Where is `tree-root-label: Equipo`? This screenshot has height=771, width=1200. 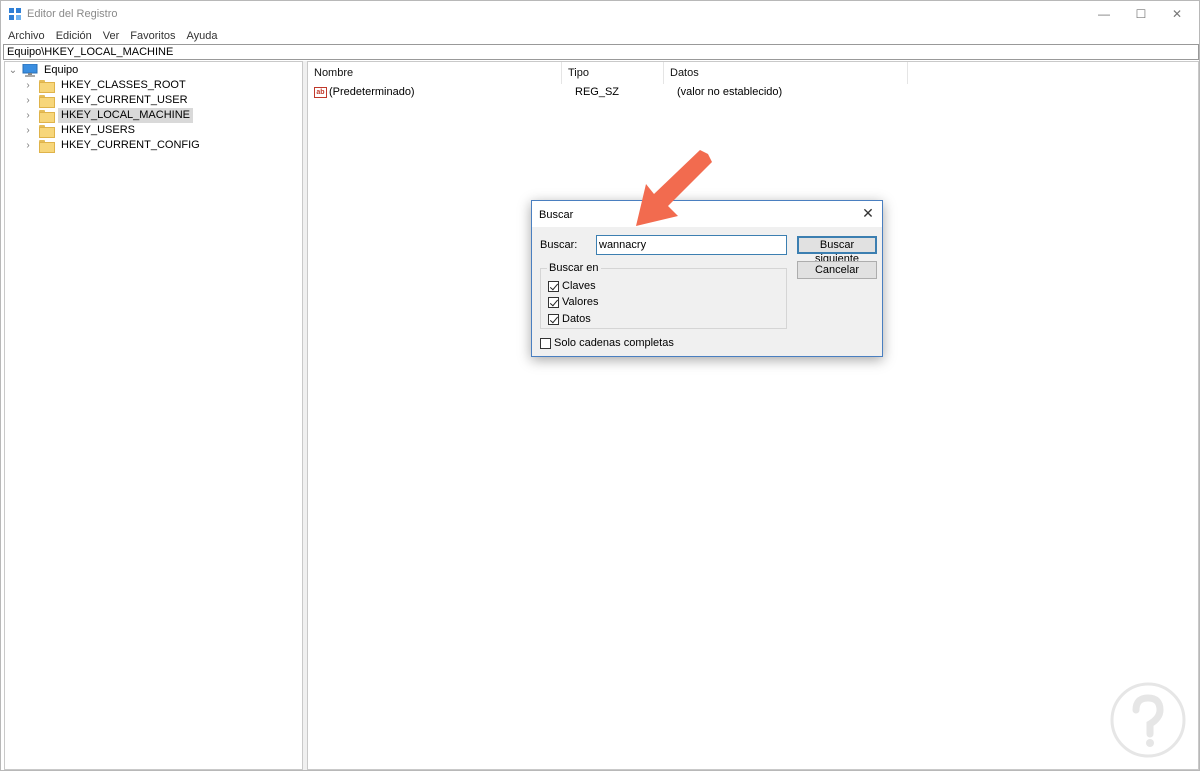 tree-root-label: Equipo is located at coordinates (61, 70).